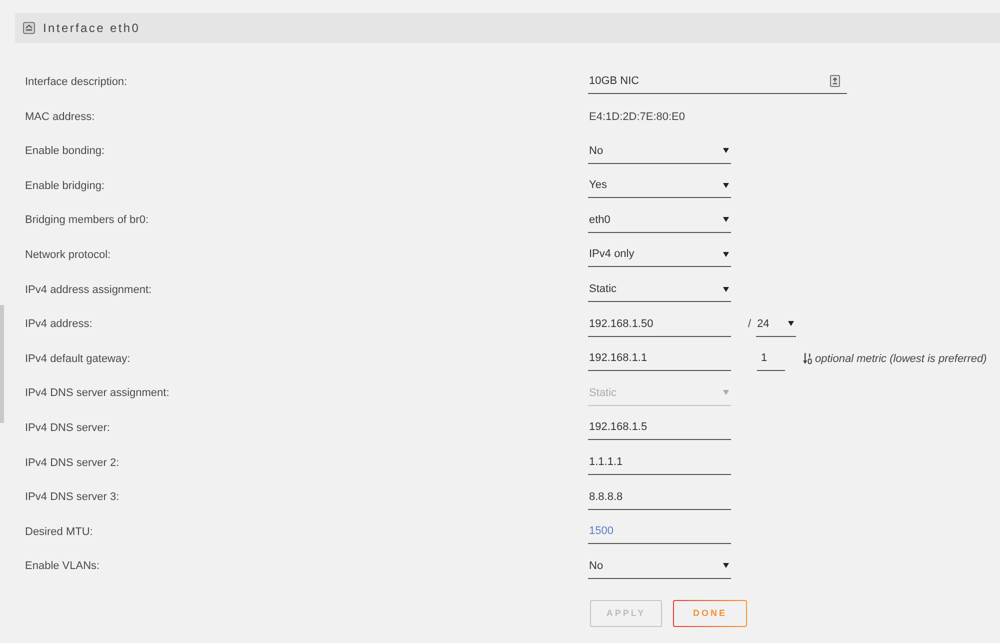  Describe the element at coordinates (659, 185) in the screenshot. I see `dropdown: Yes` at that location.